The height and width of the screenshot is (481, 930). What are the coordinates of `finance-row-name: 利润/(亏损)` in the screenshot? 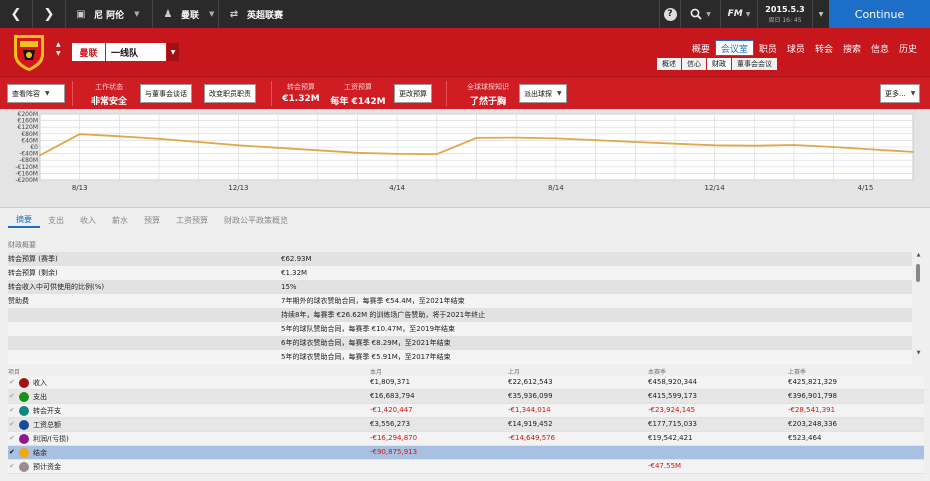 It's located at (51, 439).